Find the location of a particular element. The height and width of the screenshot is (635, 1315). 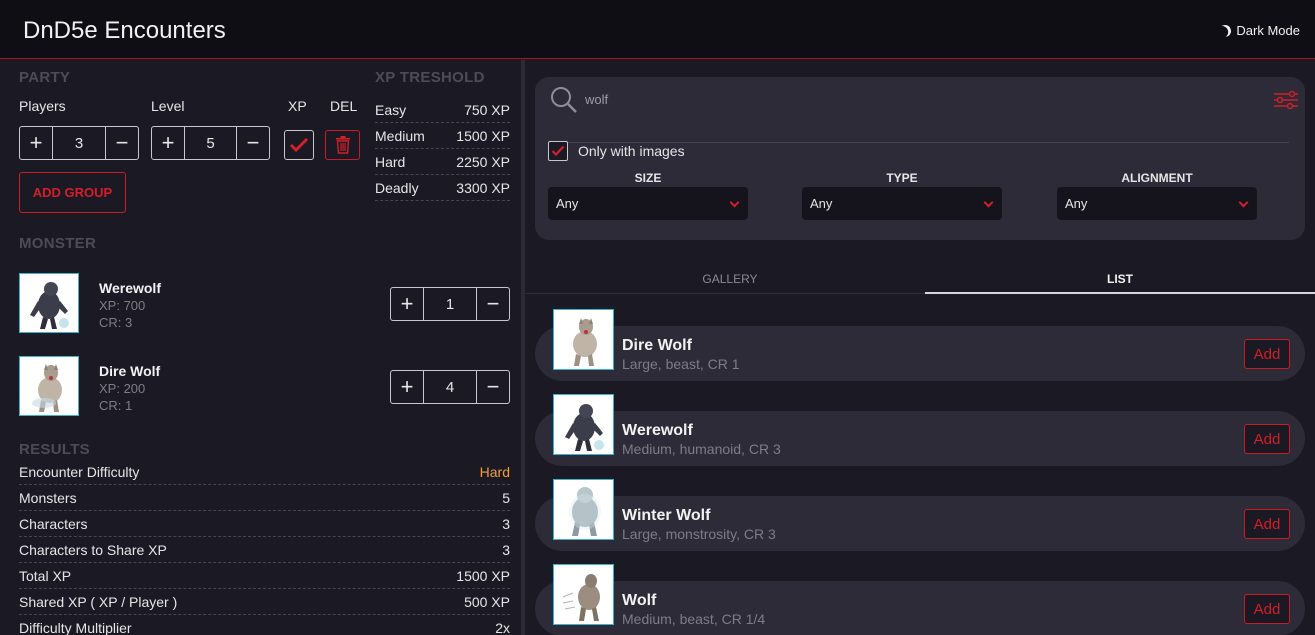

xp-threshold-title: XP TRESHOLD is located at coordinates (430, 77).